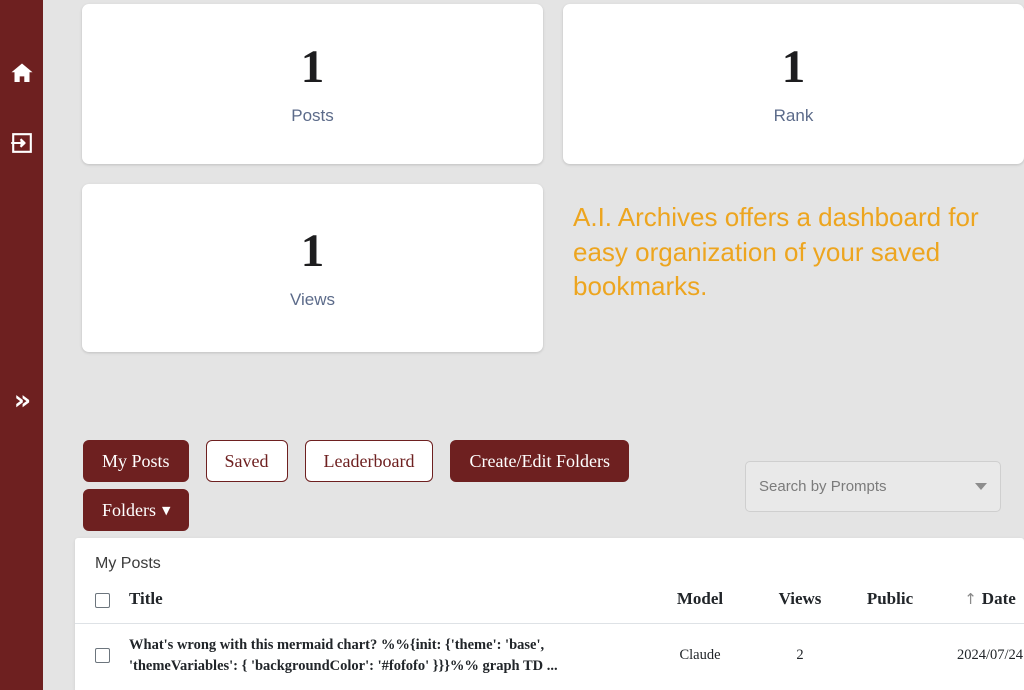  I want to click on cell-views: 2, so click(800, 655).